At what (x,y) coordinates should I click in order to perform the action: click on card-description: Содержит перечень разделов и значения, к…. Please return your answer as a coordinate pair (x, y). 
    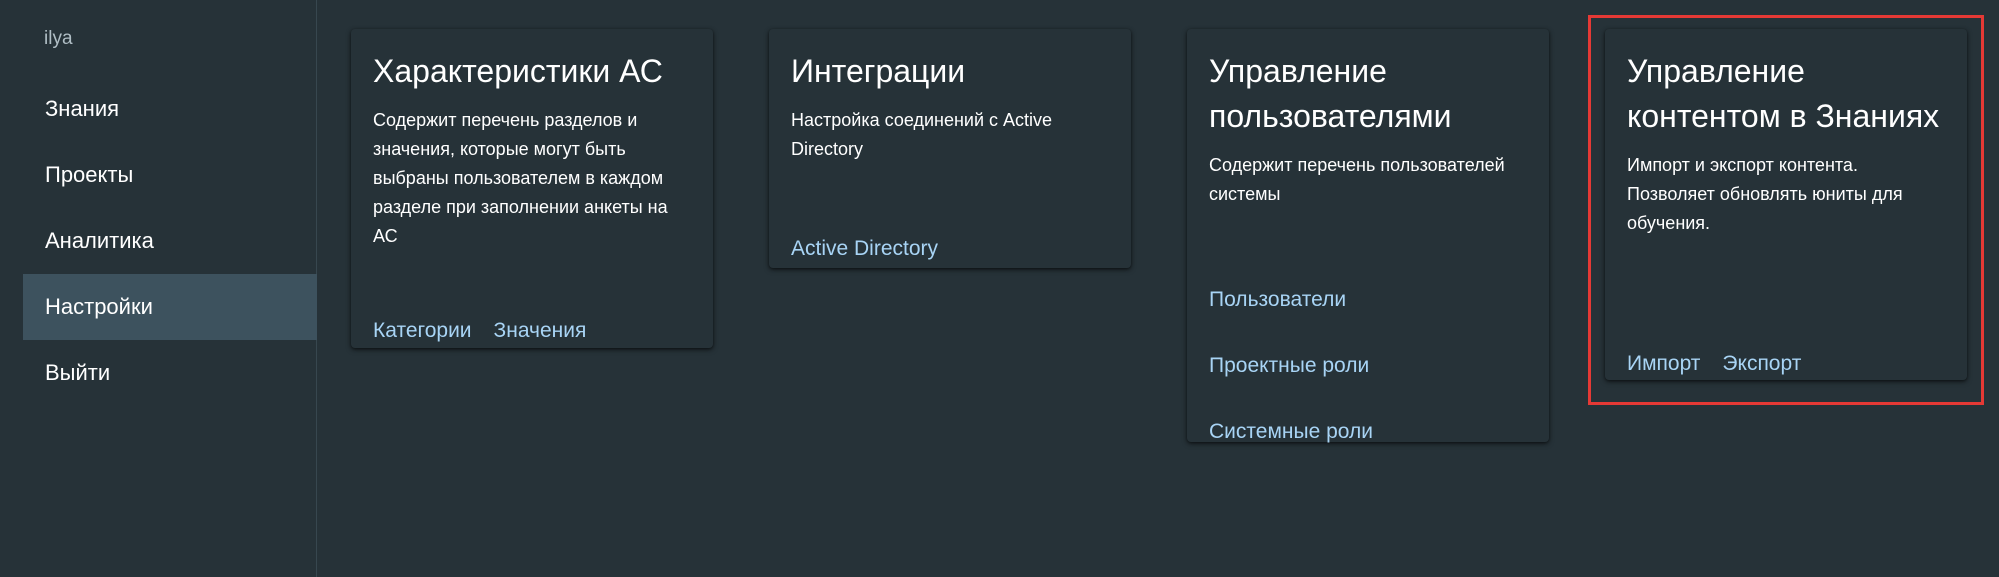
    Looking at the image, I should click on (520, 178).